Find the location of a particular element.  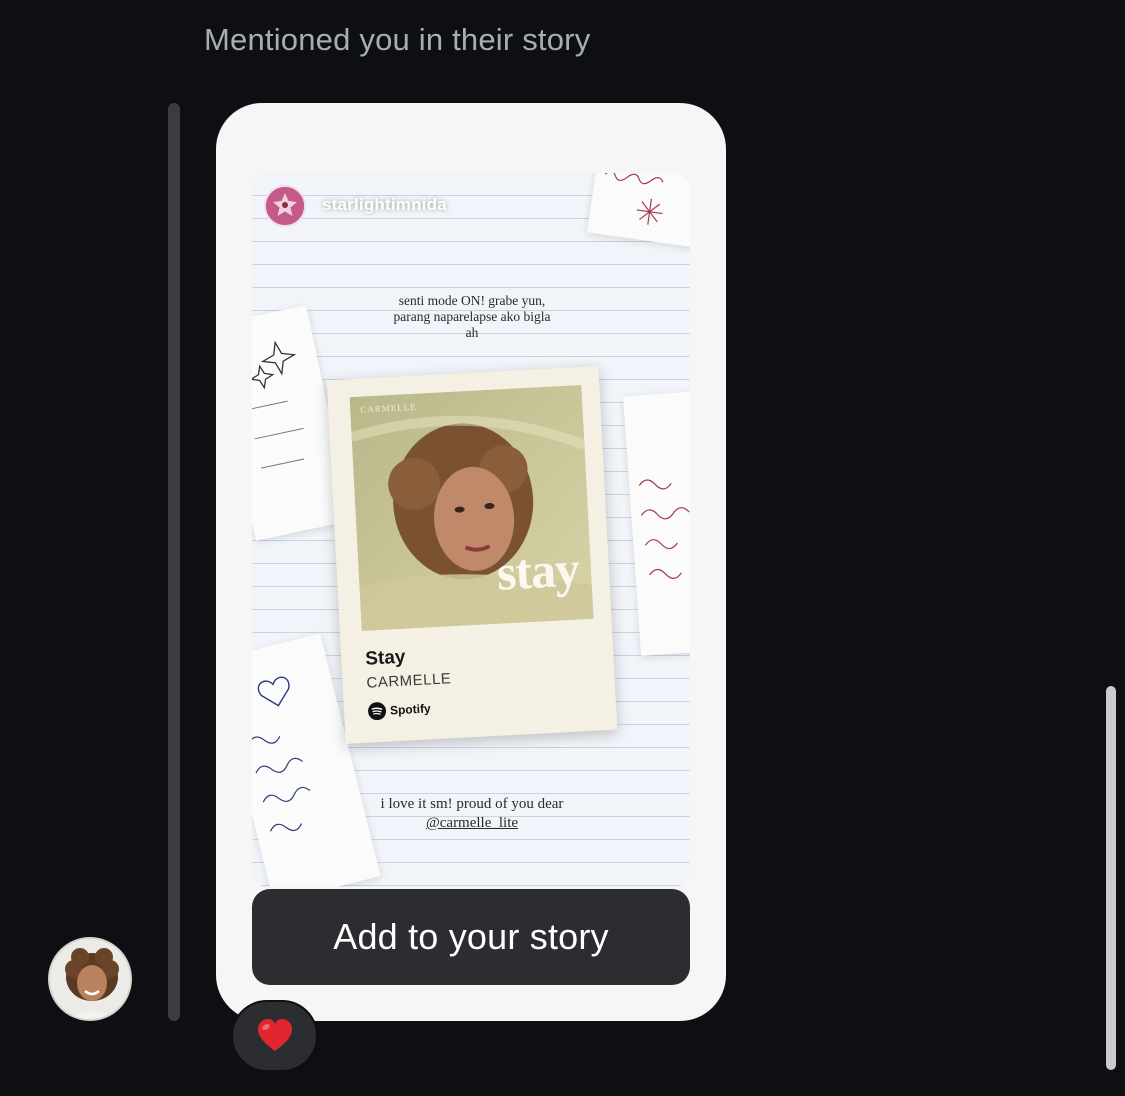

note-paper-top-right is located at coordinates (638, 211).